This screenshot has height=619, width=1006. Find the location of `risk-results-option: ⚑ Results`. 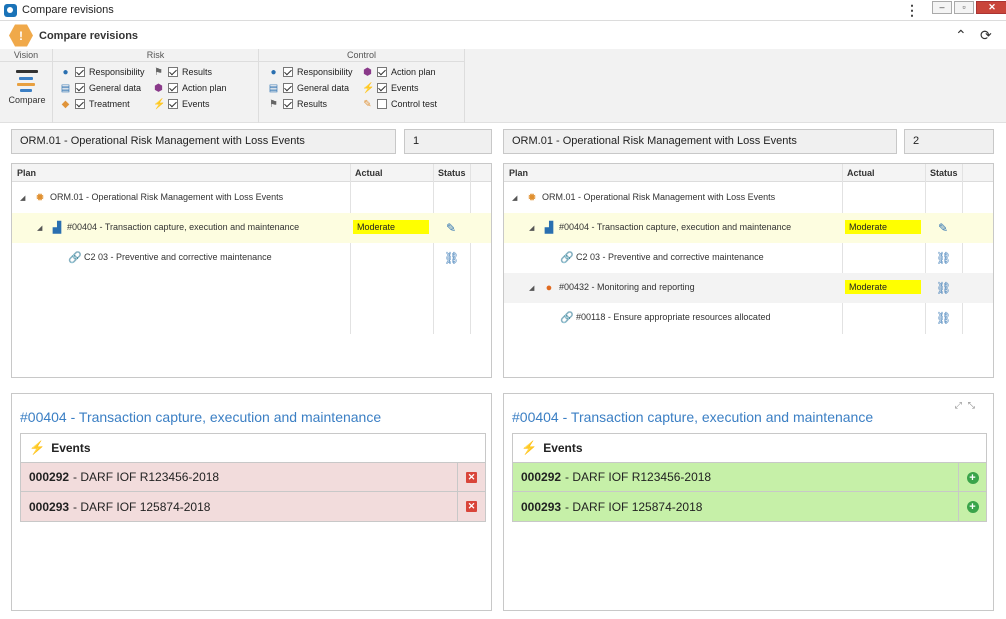

risk-results-option: ⚑ Results is located at coordinates (182, 72).